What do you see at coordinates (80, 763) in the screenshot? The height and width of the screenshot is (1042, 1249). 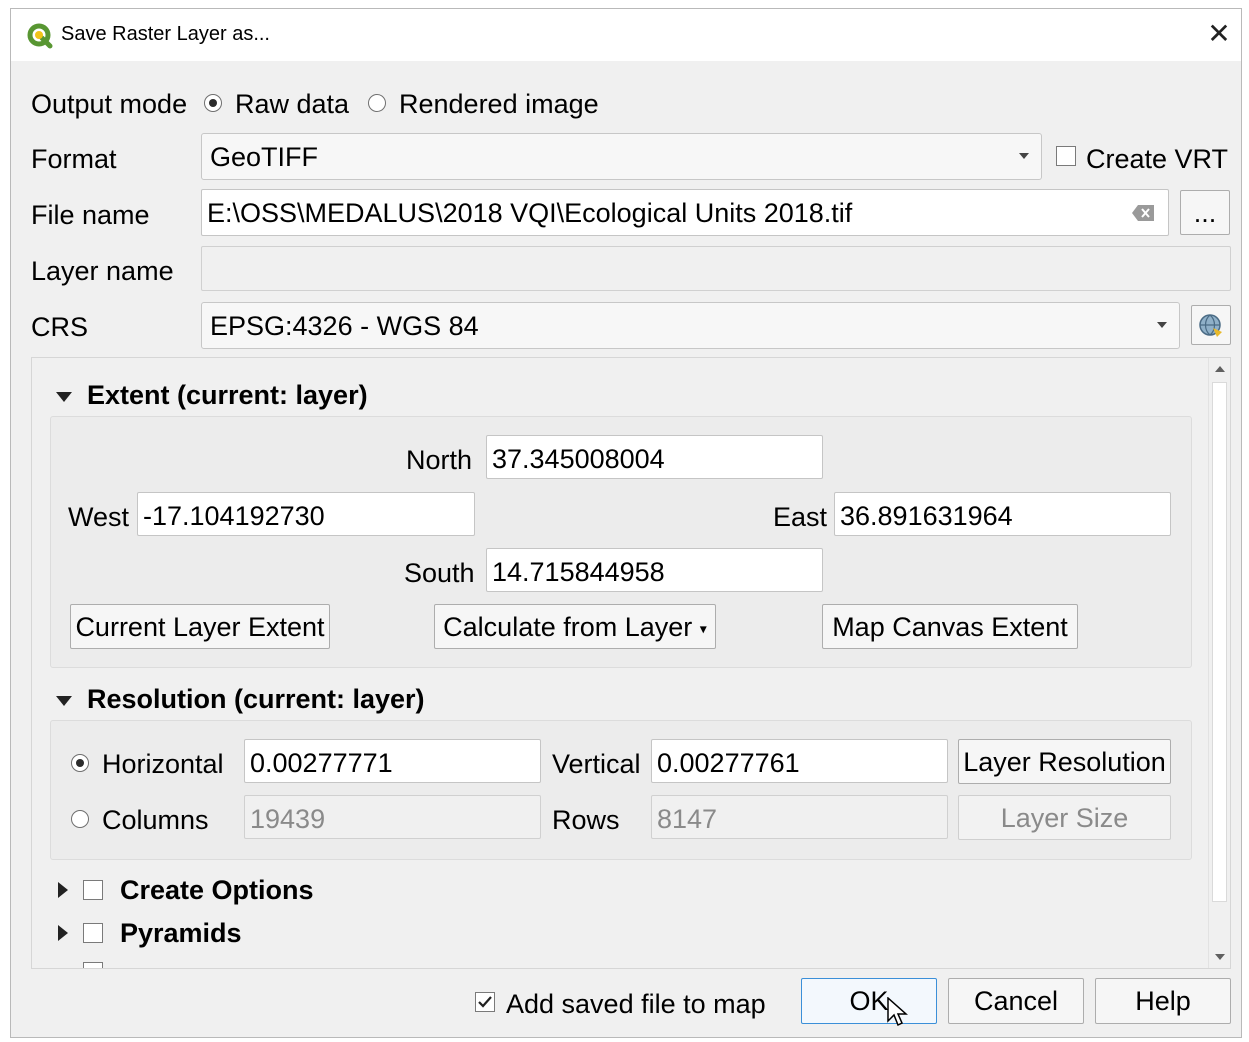 I see `horizontal-radio` at bounding box center [80, 763].